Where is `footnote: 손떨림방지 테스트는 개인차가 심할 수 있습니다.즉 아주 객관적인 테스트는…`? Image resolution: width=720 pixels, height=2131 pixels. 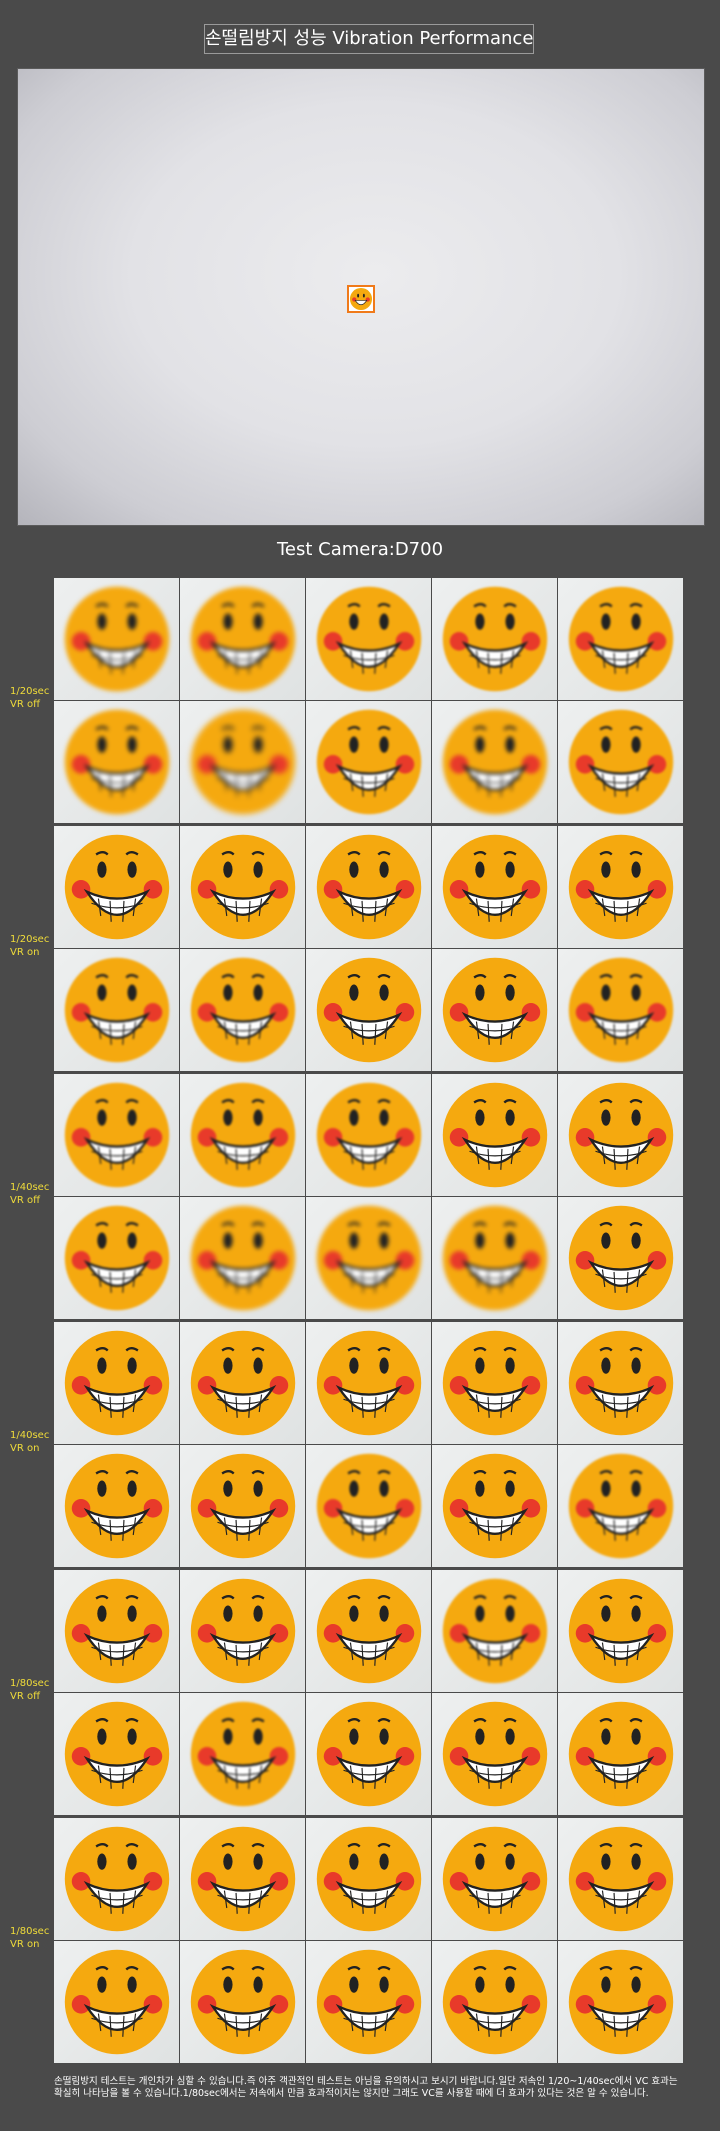
footnote: 손떨림방지 테스트는 개인차가 심할 수 있습니다.즉 아주 객관적인 테스트는… is located at coordinates (366, 2087).